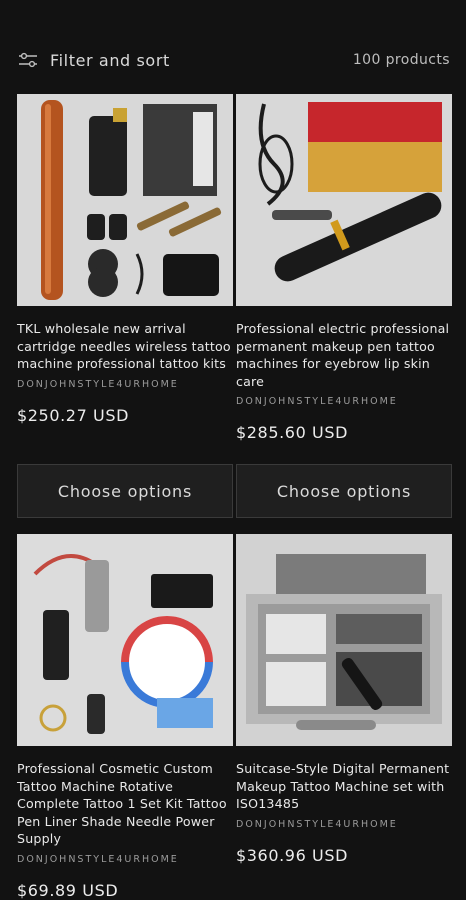 The height and width of the screenshot is (900, 466). I want to click on product-count: 100 products, so click(401, 60).